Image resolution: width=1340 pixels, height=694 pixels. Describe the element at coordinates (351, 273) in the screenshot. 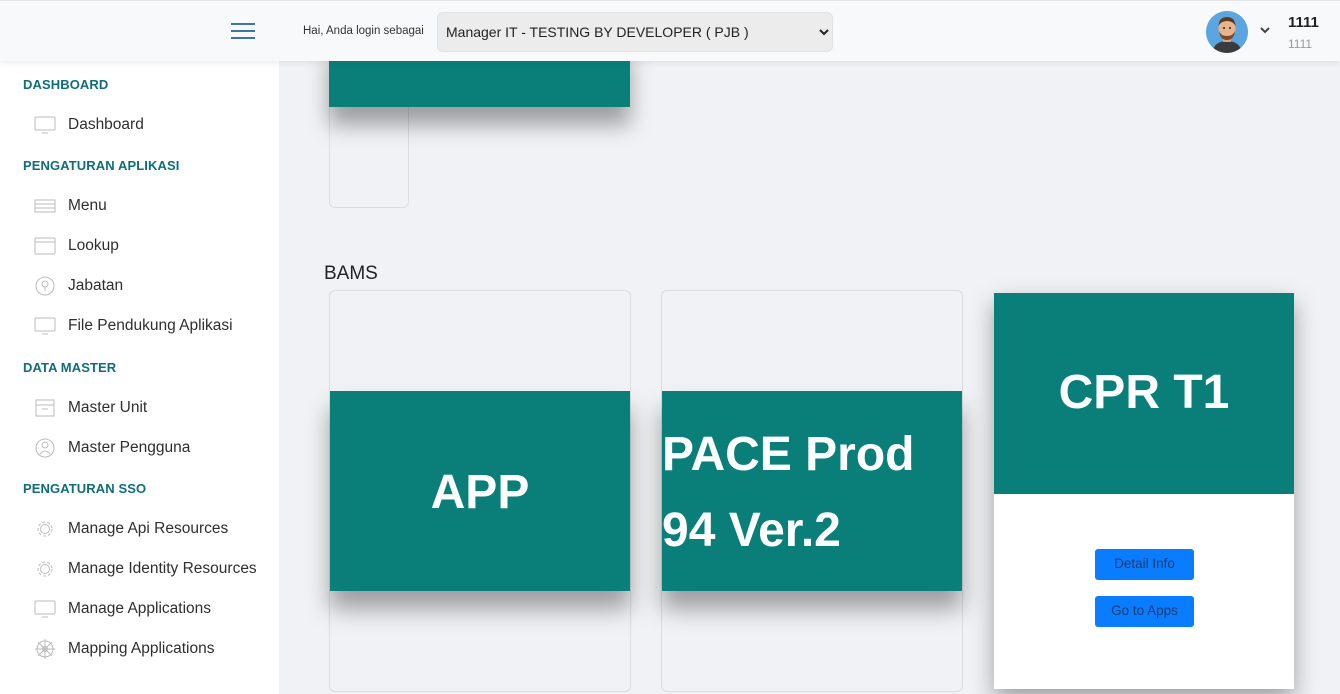

I see `section-label-bams: BAMS` at that location.